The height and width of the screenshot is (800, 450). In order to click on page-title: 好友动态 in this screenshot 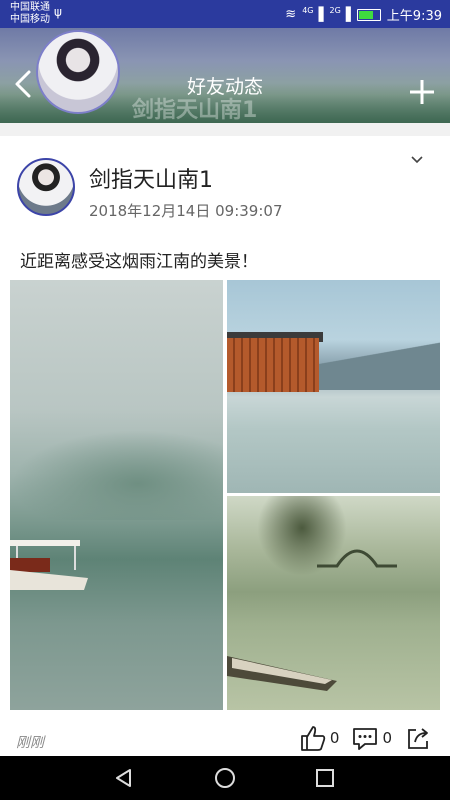, I will do `click(224, 87)`.